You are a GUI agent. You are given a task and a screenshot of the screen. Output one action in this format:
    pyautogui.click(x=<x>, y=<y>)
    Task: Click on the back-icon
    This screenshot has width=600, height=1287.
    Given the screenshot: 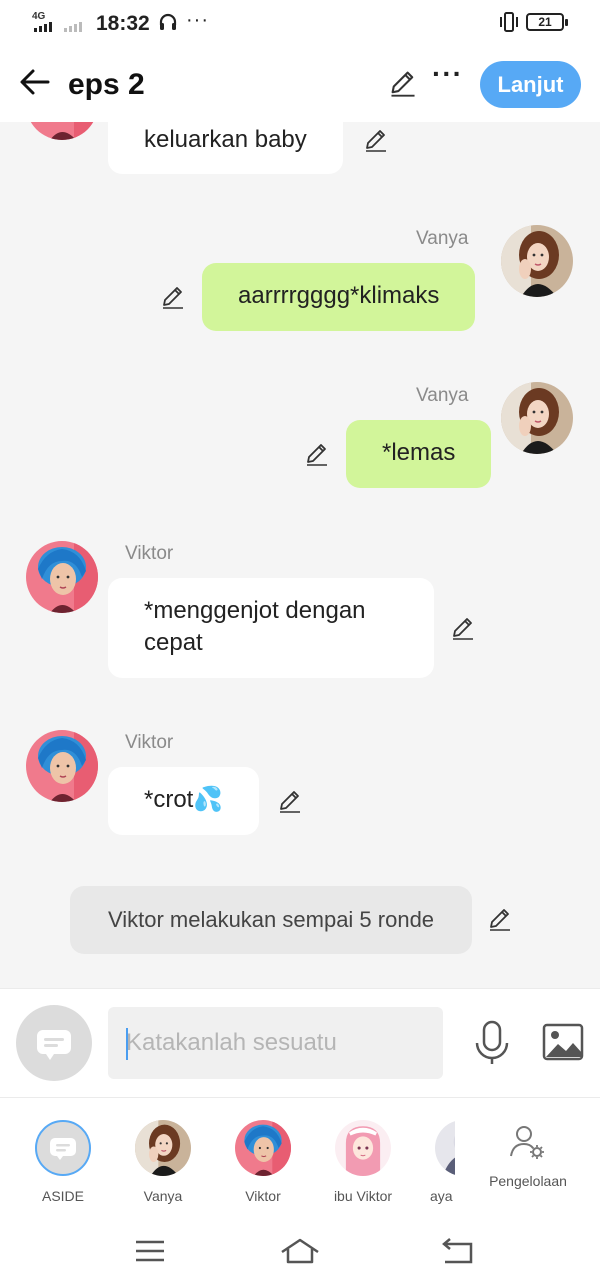 What is the action you would take?
    pyautogui.click(x=457, y=1251)
    